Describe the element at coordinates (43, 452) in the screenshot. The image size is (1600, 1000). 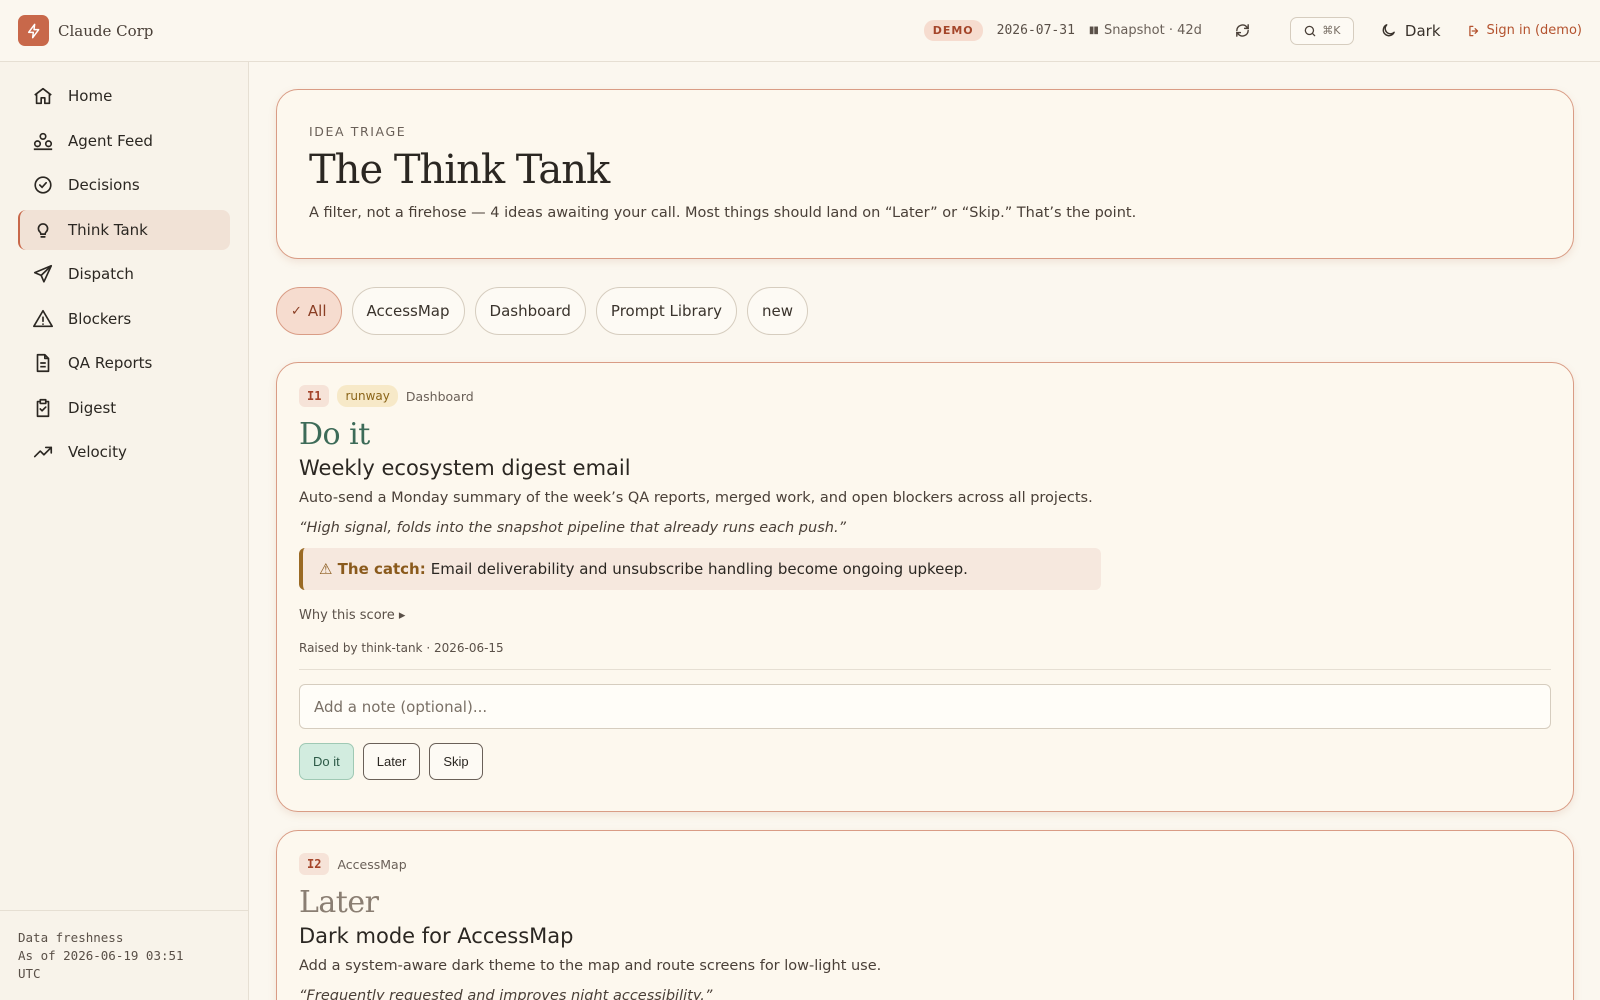
I see `trend-up-icon` at that location.